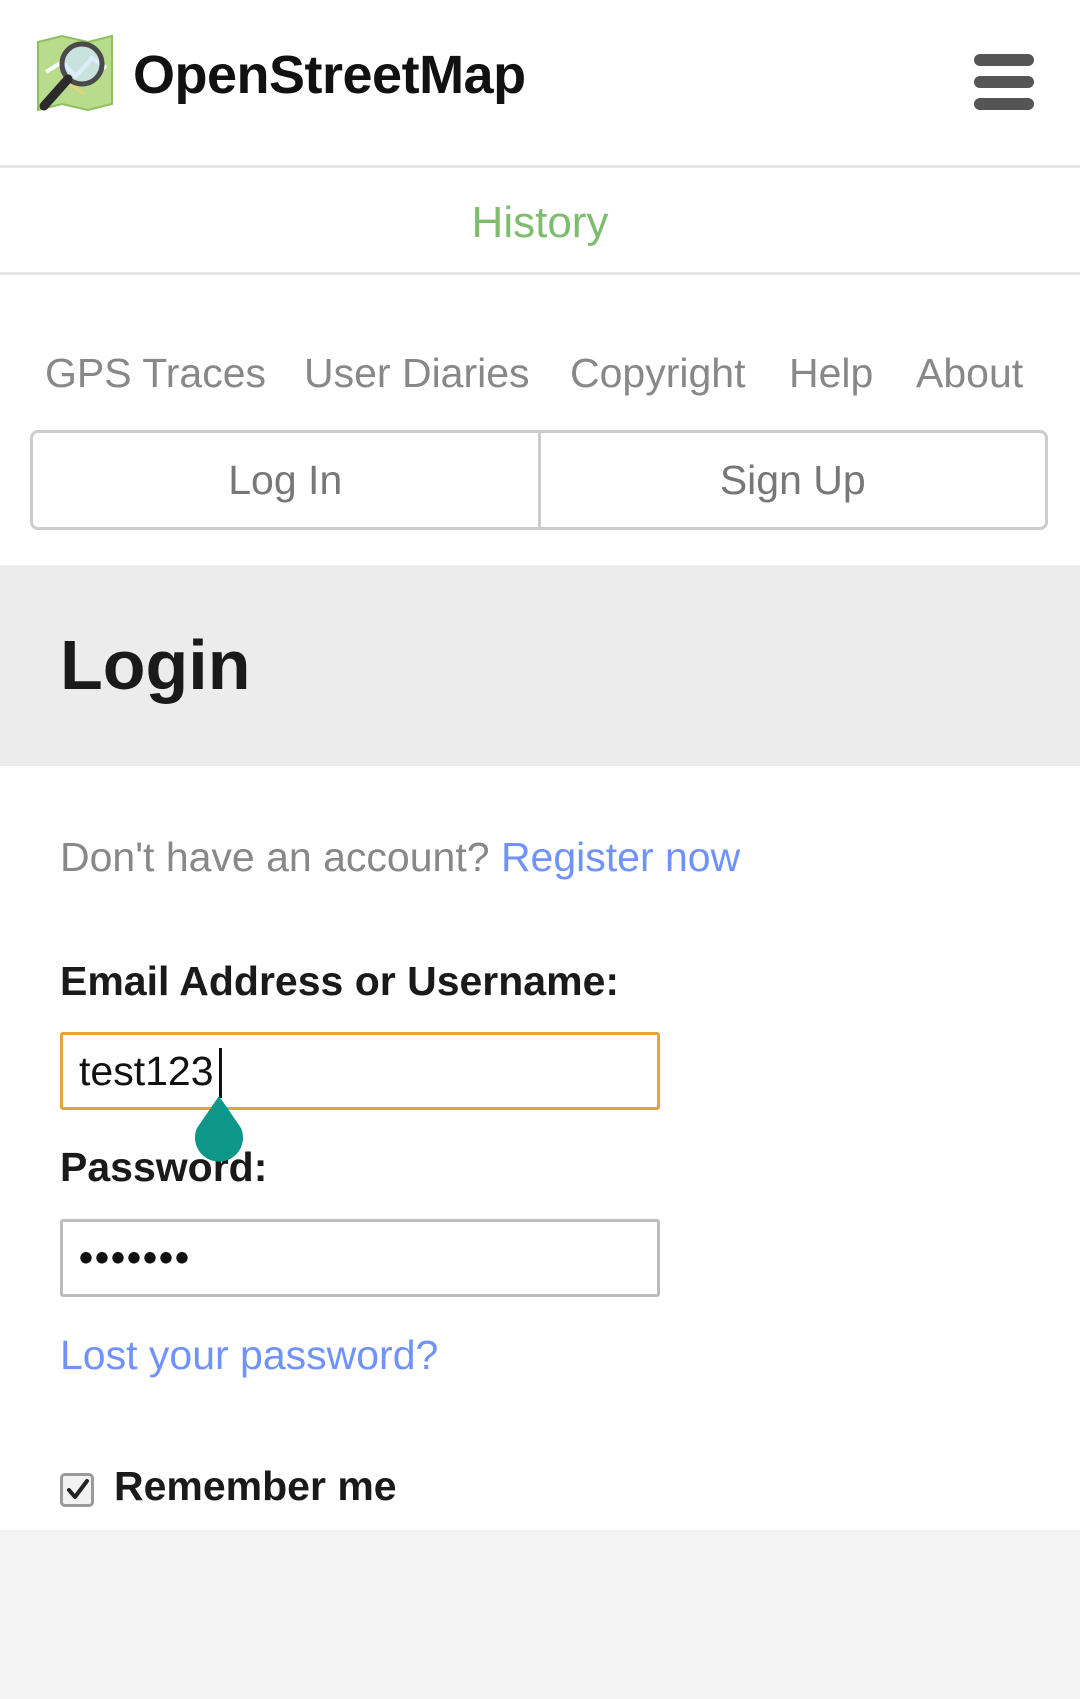 This screenshot has height=1699, width=1080. Describe the element at coordinates (155, 665) in the screenshot. I see `page-title: Login` at that location.